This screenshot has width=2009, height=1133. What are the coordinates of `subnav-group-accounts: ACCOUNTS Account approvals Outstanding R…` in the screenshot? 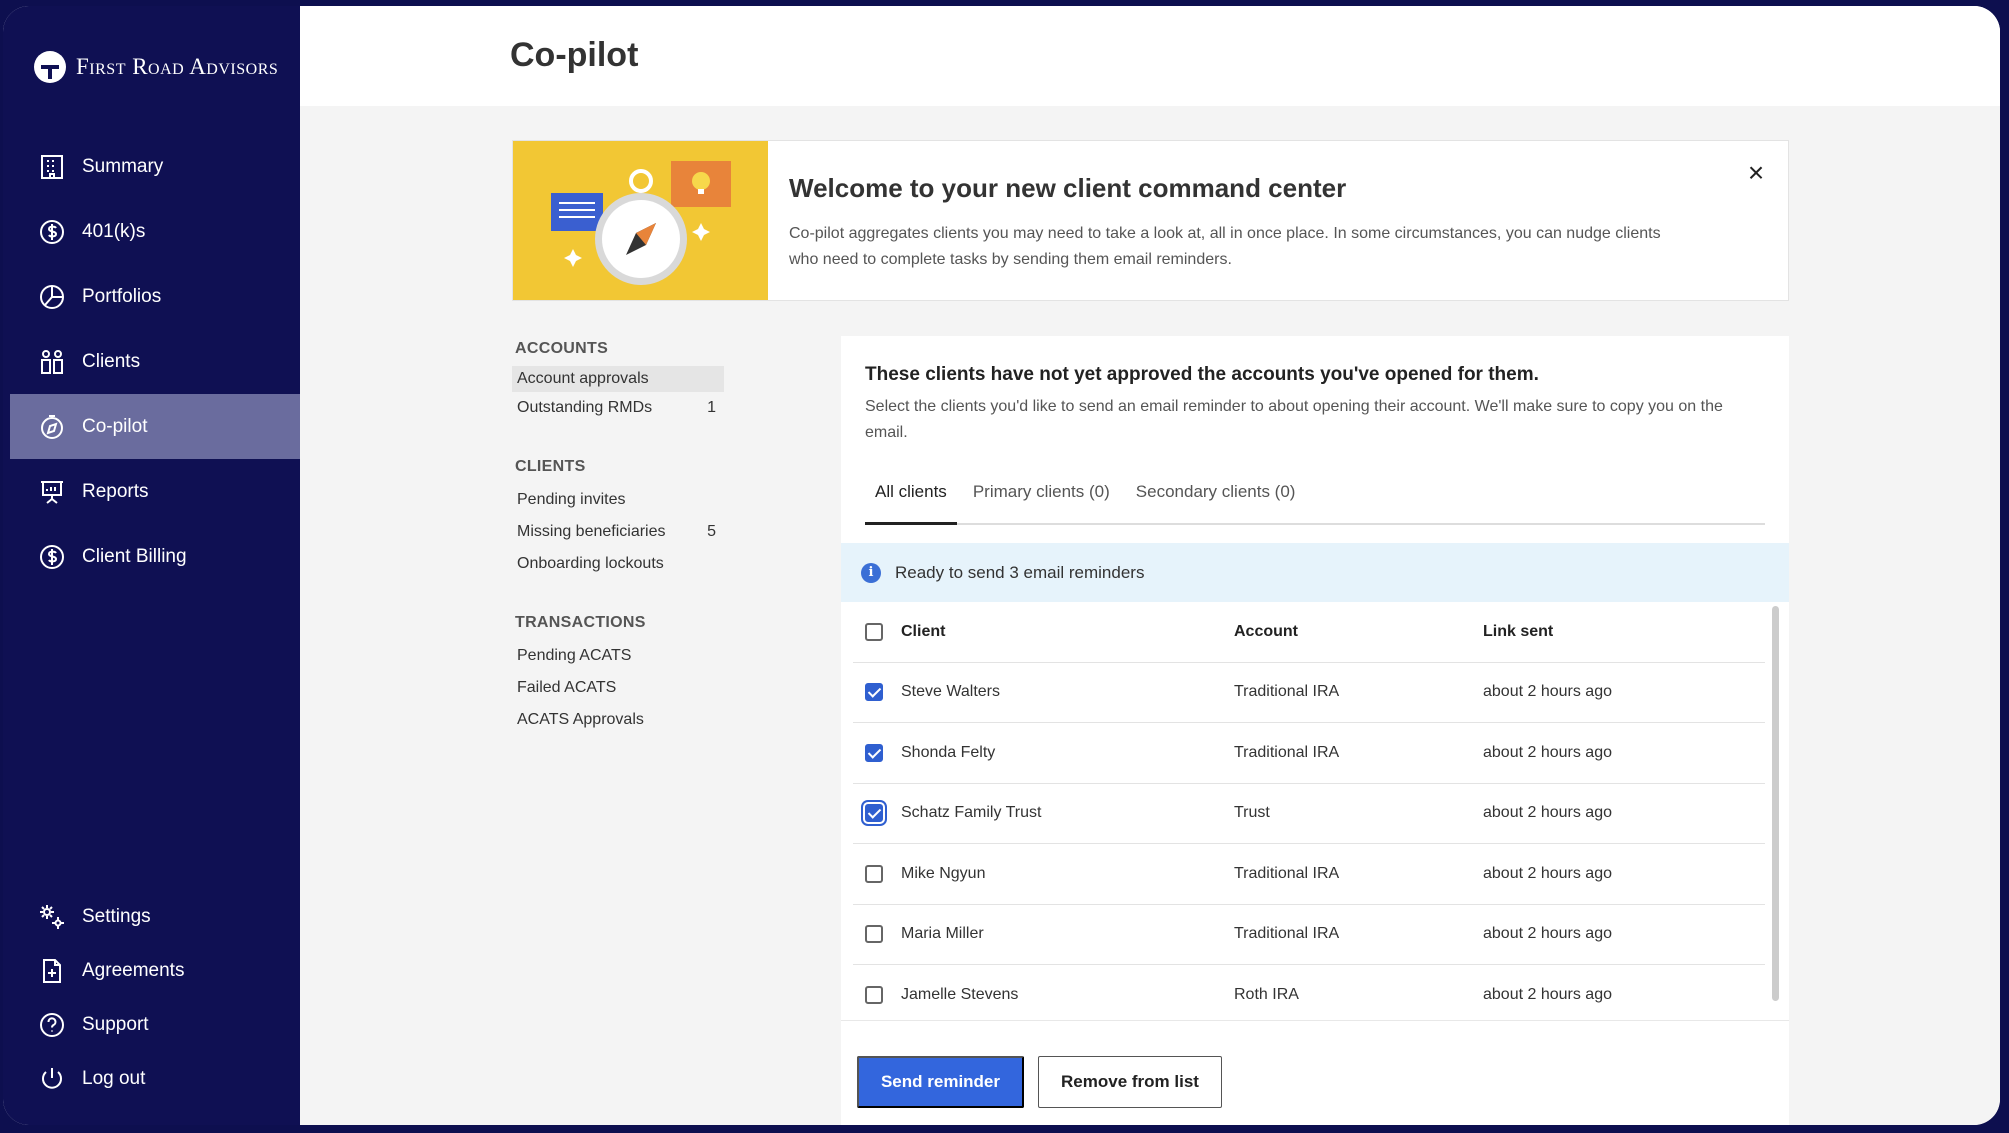 It's located at (622, 382).